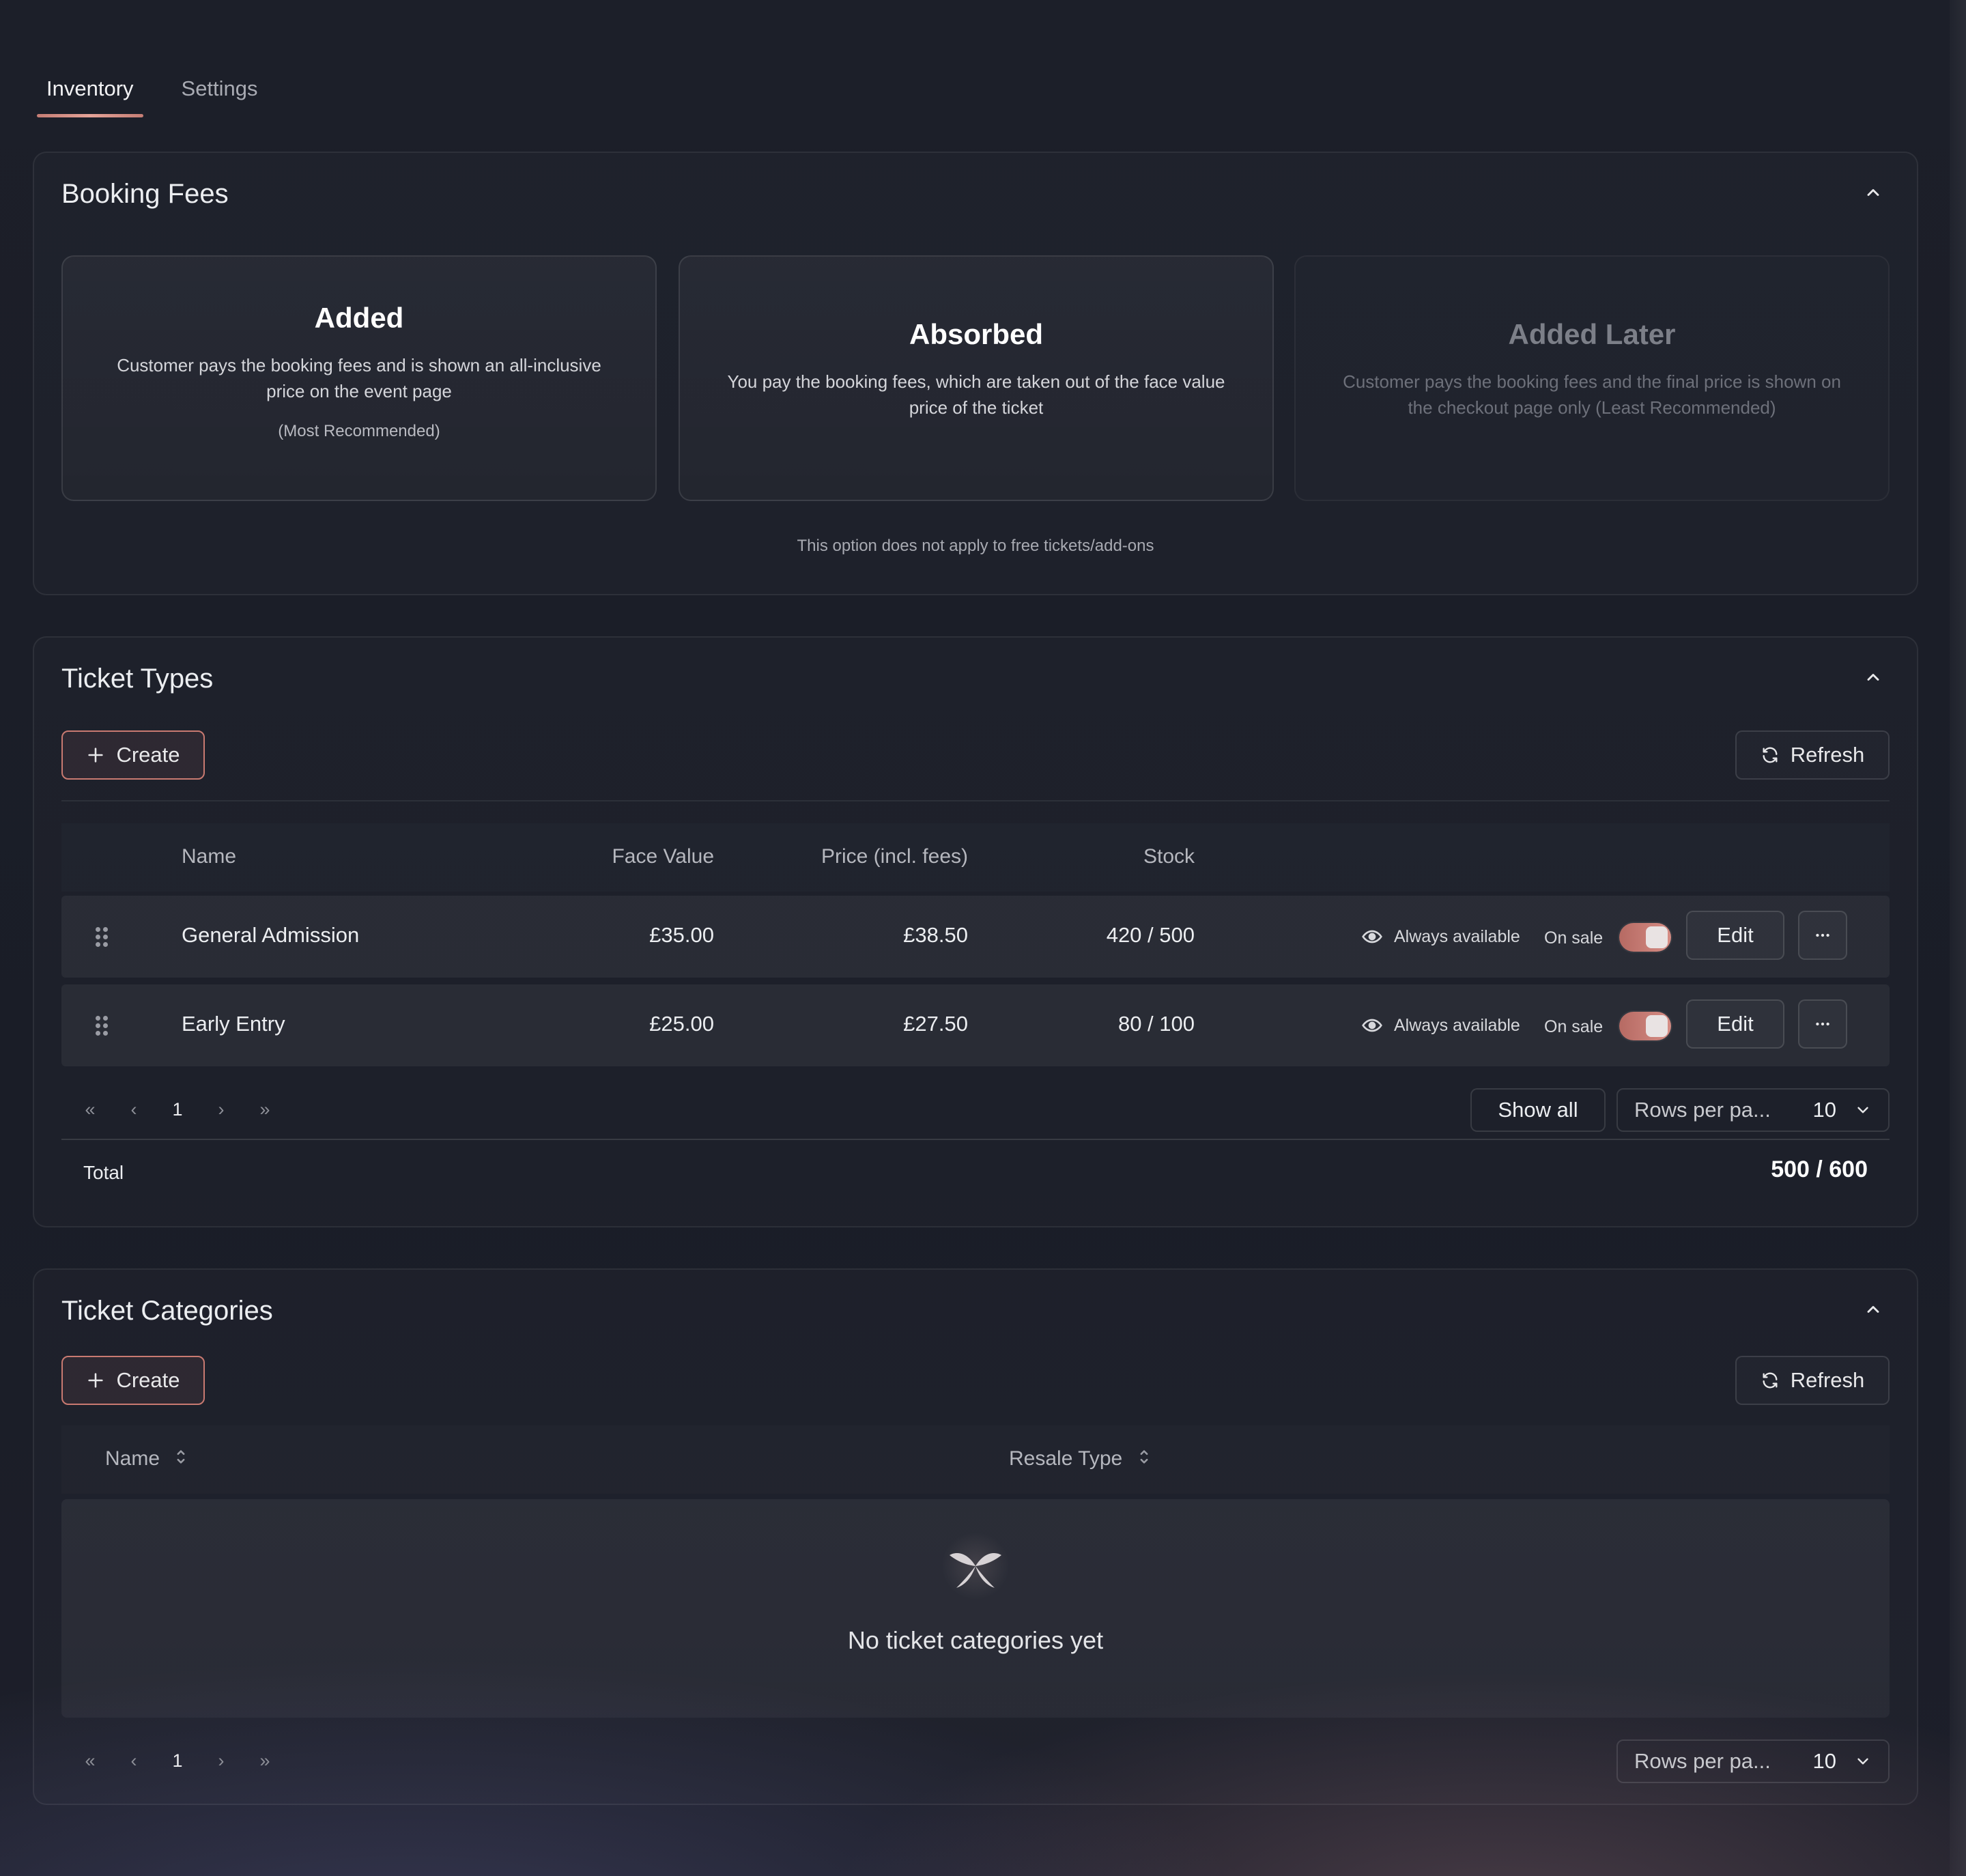 The width and height of the screenshot is (1966, 1876). Describe the element at coordinates (132, 1458) in the screenshot. I see `column-header-name-label: Name` at that location.